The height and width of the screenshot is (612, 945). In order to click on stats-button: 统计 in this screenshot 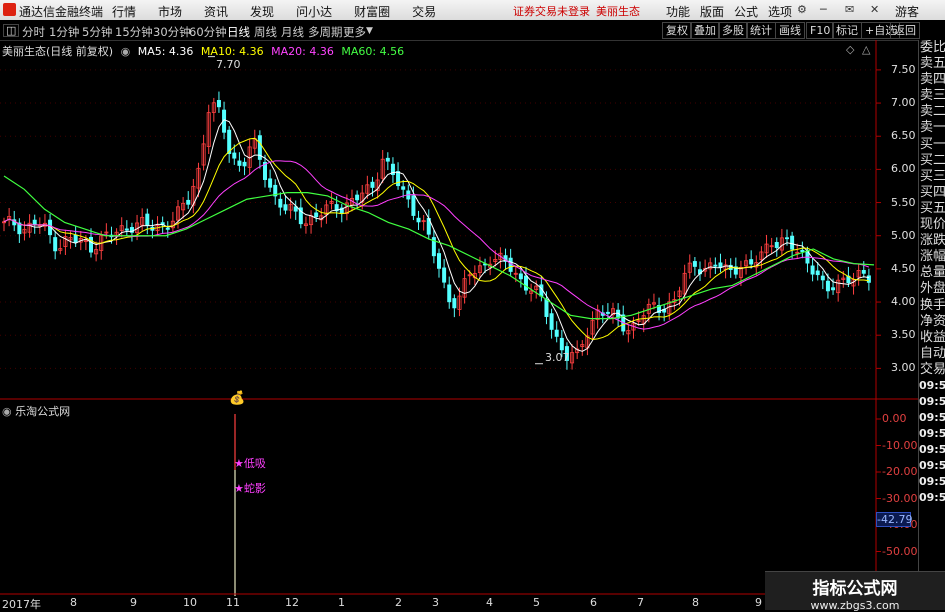, I will do `click(761, 30)`.